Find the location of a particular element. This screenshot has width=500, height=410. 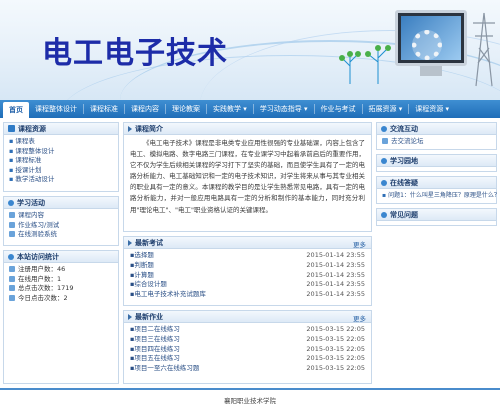

activity-list: 课程内容 作业练习/测试 在线测验系统 is located at coordinates (61, 225).